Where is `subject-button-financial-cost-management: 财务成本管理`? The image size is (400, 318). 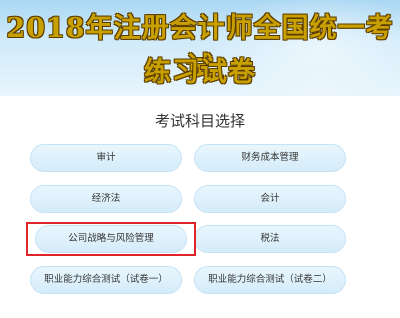 subject-button-financial-cost-management: 财务成本管理 is located at coordinates (270, 158).